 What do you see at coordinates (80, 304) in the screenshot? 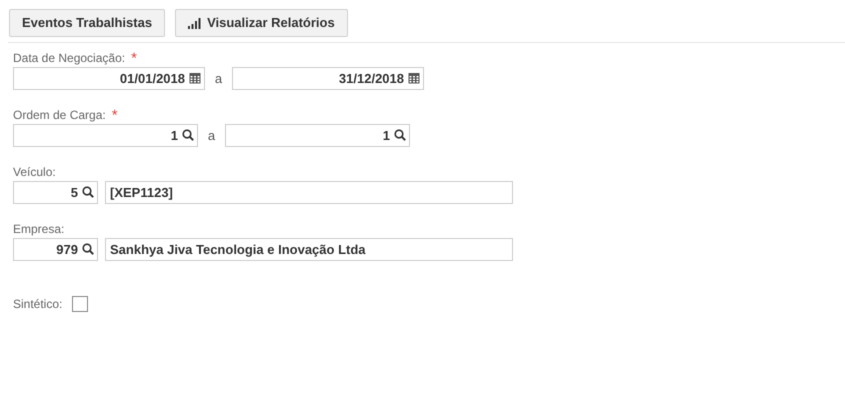
I see `checkbox` at bounding box center [80, 304].